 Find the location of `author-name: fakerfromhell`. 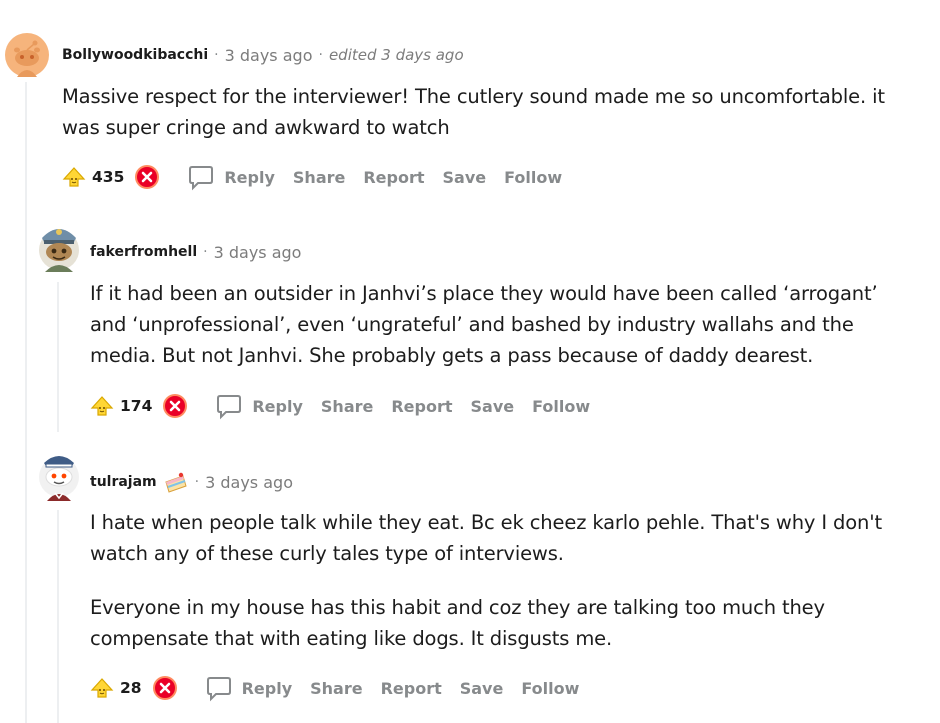

author-name: fakerfromhell is located at coordinates (143, 252).